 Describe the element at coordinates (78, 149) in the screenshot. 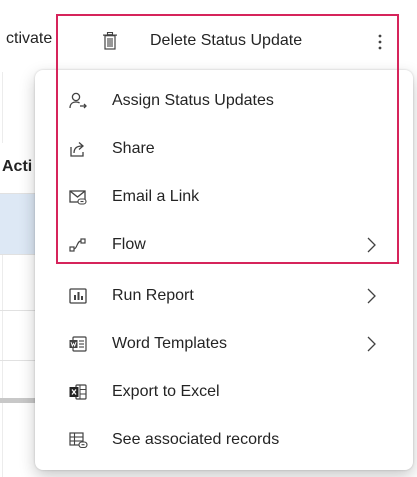

I see `share-icon` at that location.